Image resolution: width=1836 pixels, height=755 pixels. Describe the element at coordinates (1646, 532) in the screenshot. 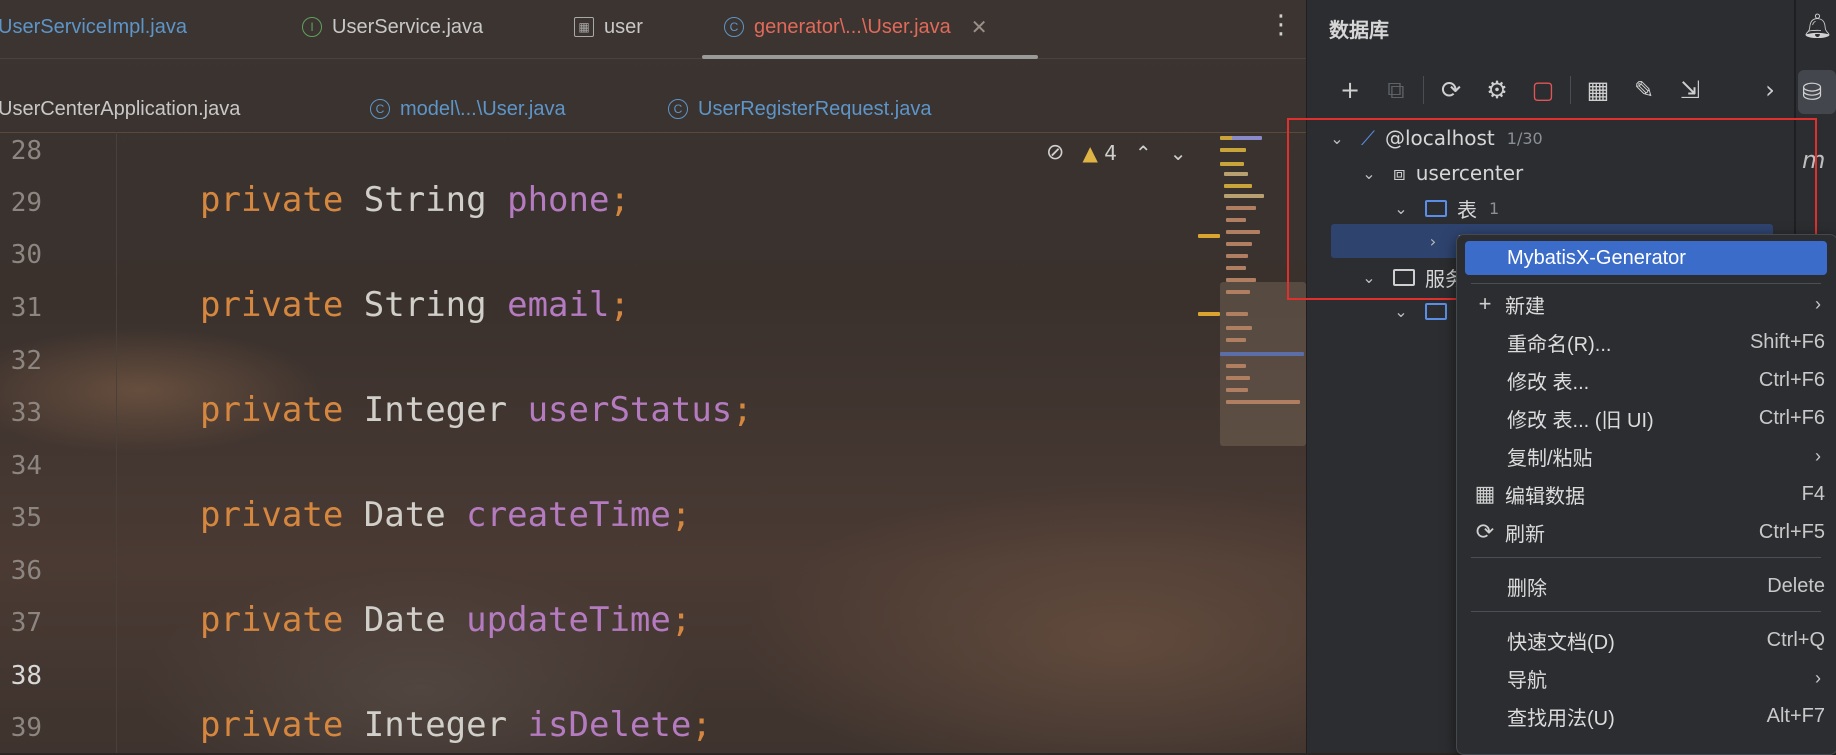

I see `menu-item-refresh: ⟳ 刷新 Ctrl+F5` at that location.